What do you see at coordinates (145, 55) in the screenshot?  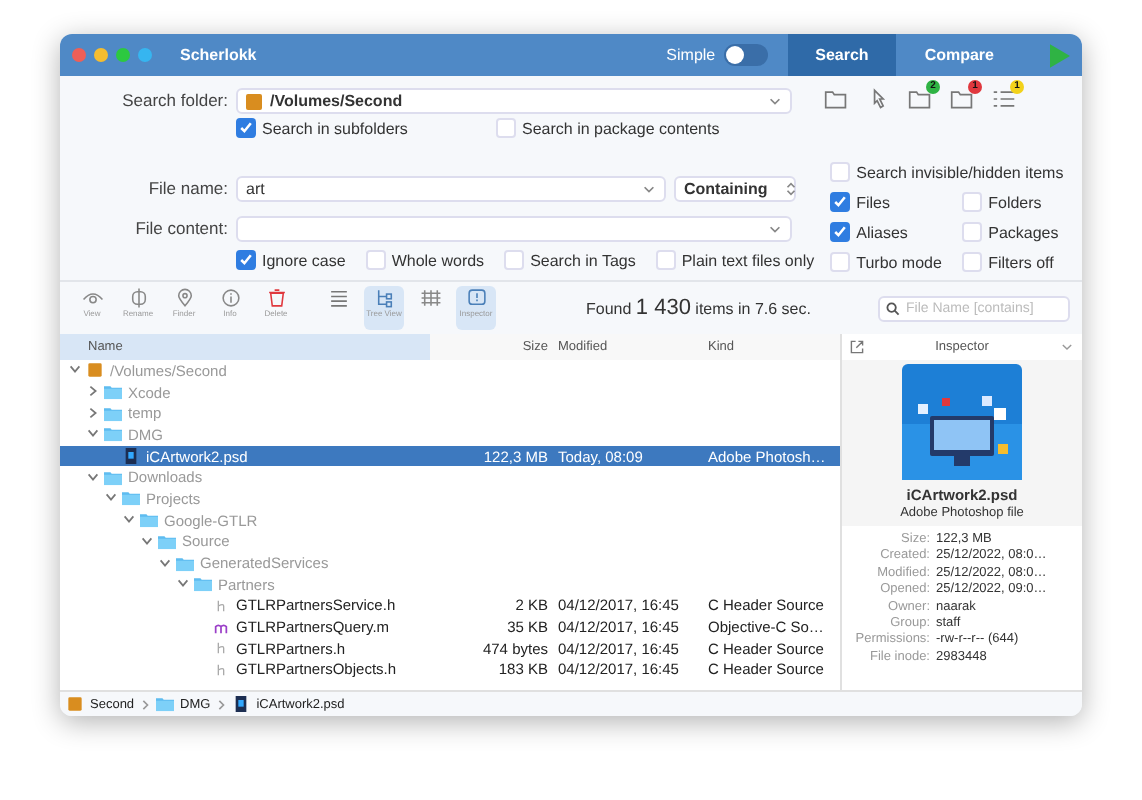 I see `window-dot-icon` at bounding box center [145, 55].